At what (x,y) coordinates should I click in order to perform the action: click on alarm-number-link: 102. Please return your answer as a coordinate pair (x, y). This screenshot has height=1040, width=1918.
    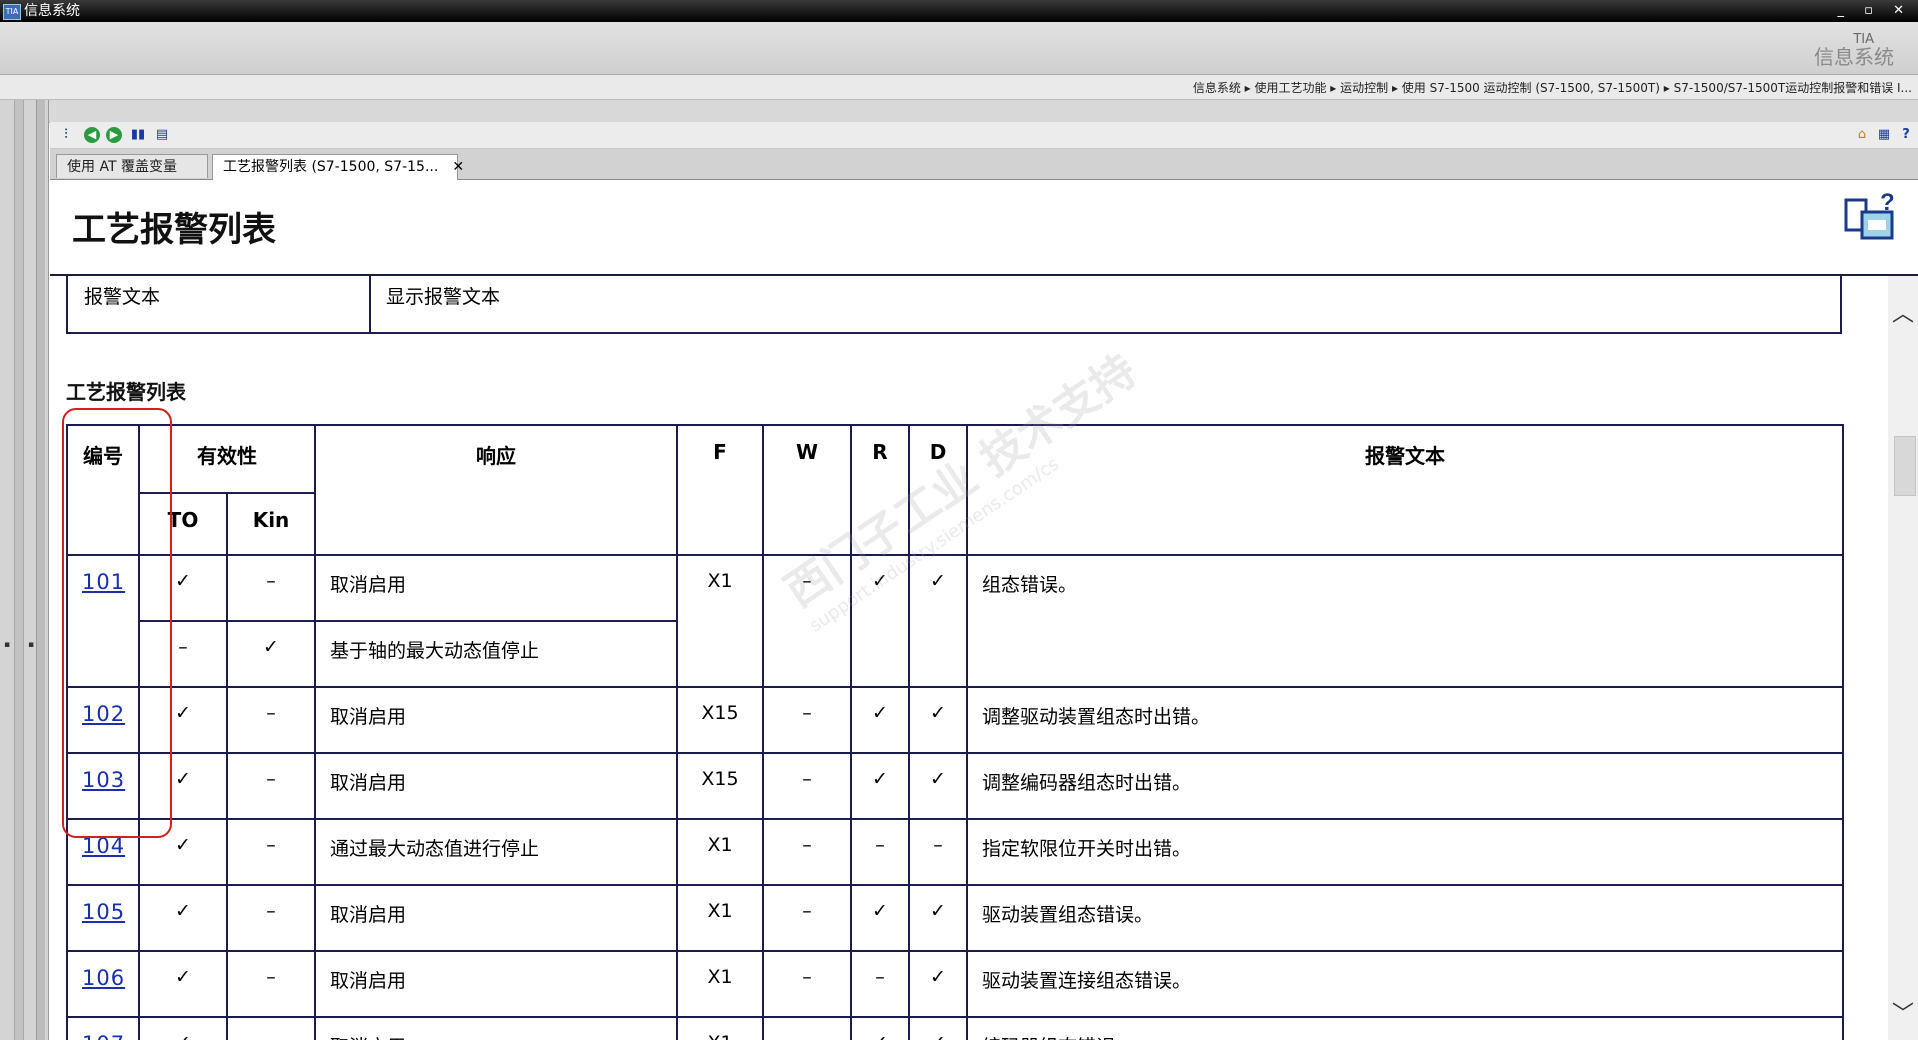
    Looking at the image, I should click on (103, 714).